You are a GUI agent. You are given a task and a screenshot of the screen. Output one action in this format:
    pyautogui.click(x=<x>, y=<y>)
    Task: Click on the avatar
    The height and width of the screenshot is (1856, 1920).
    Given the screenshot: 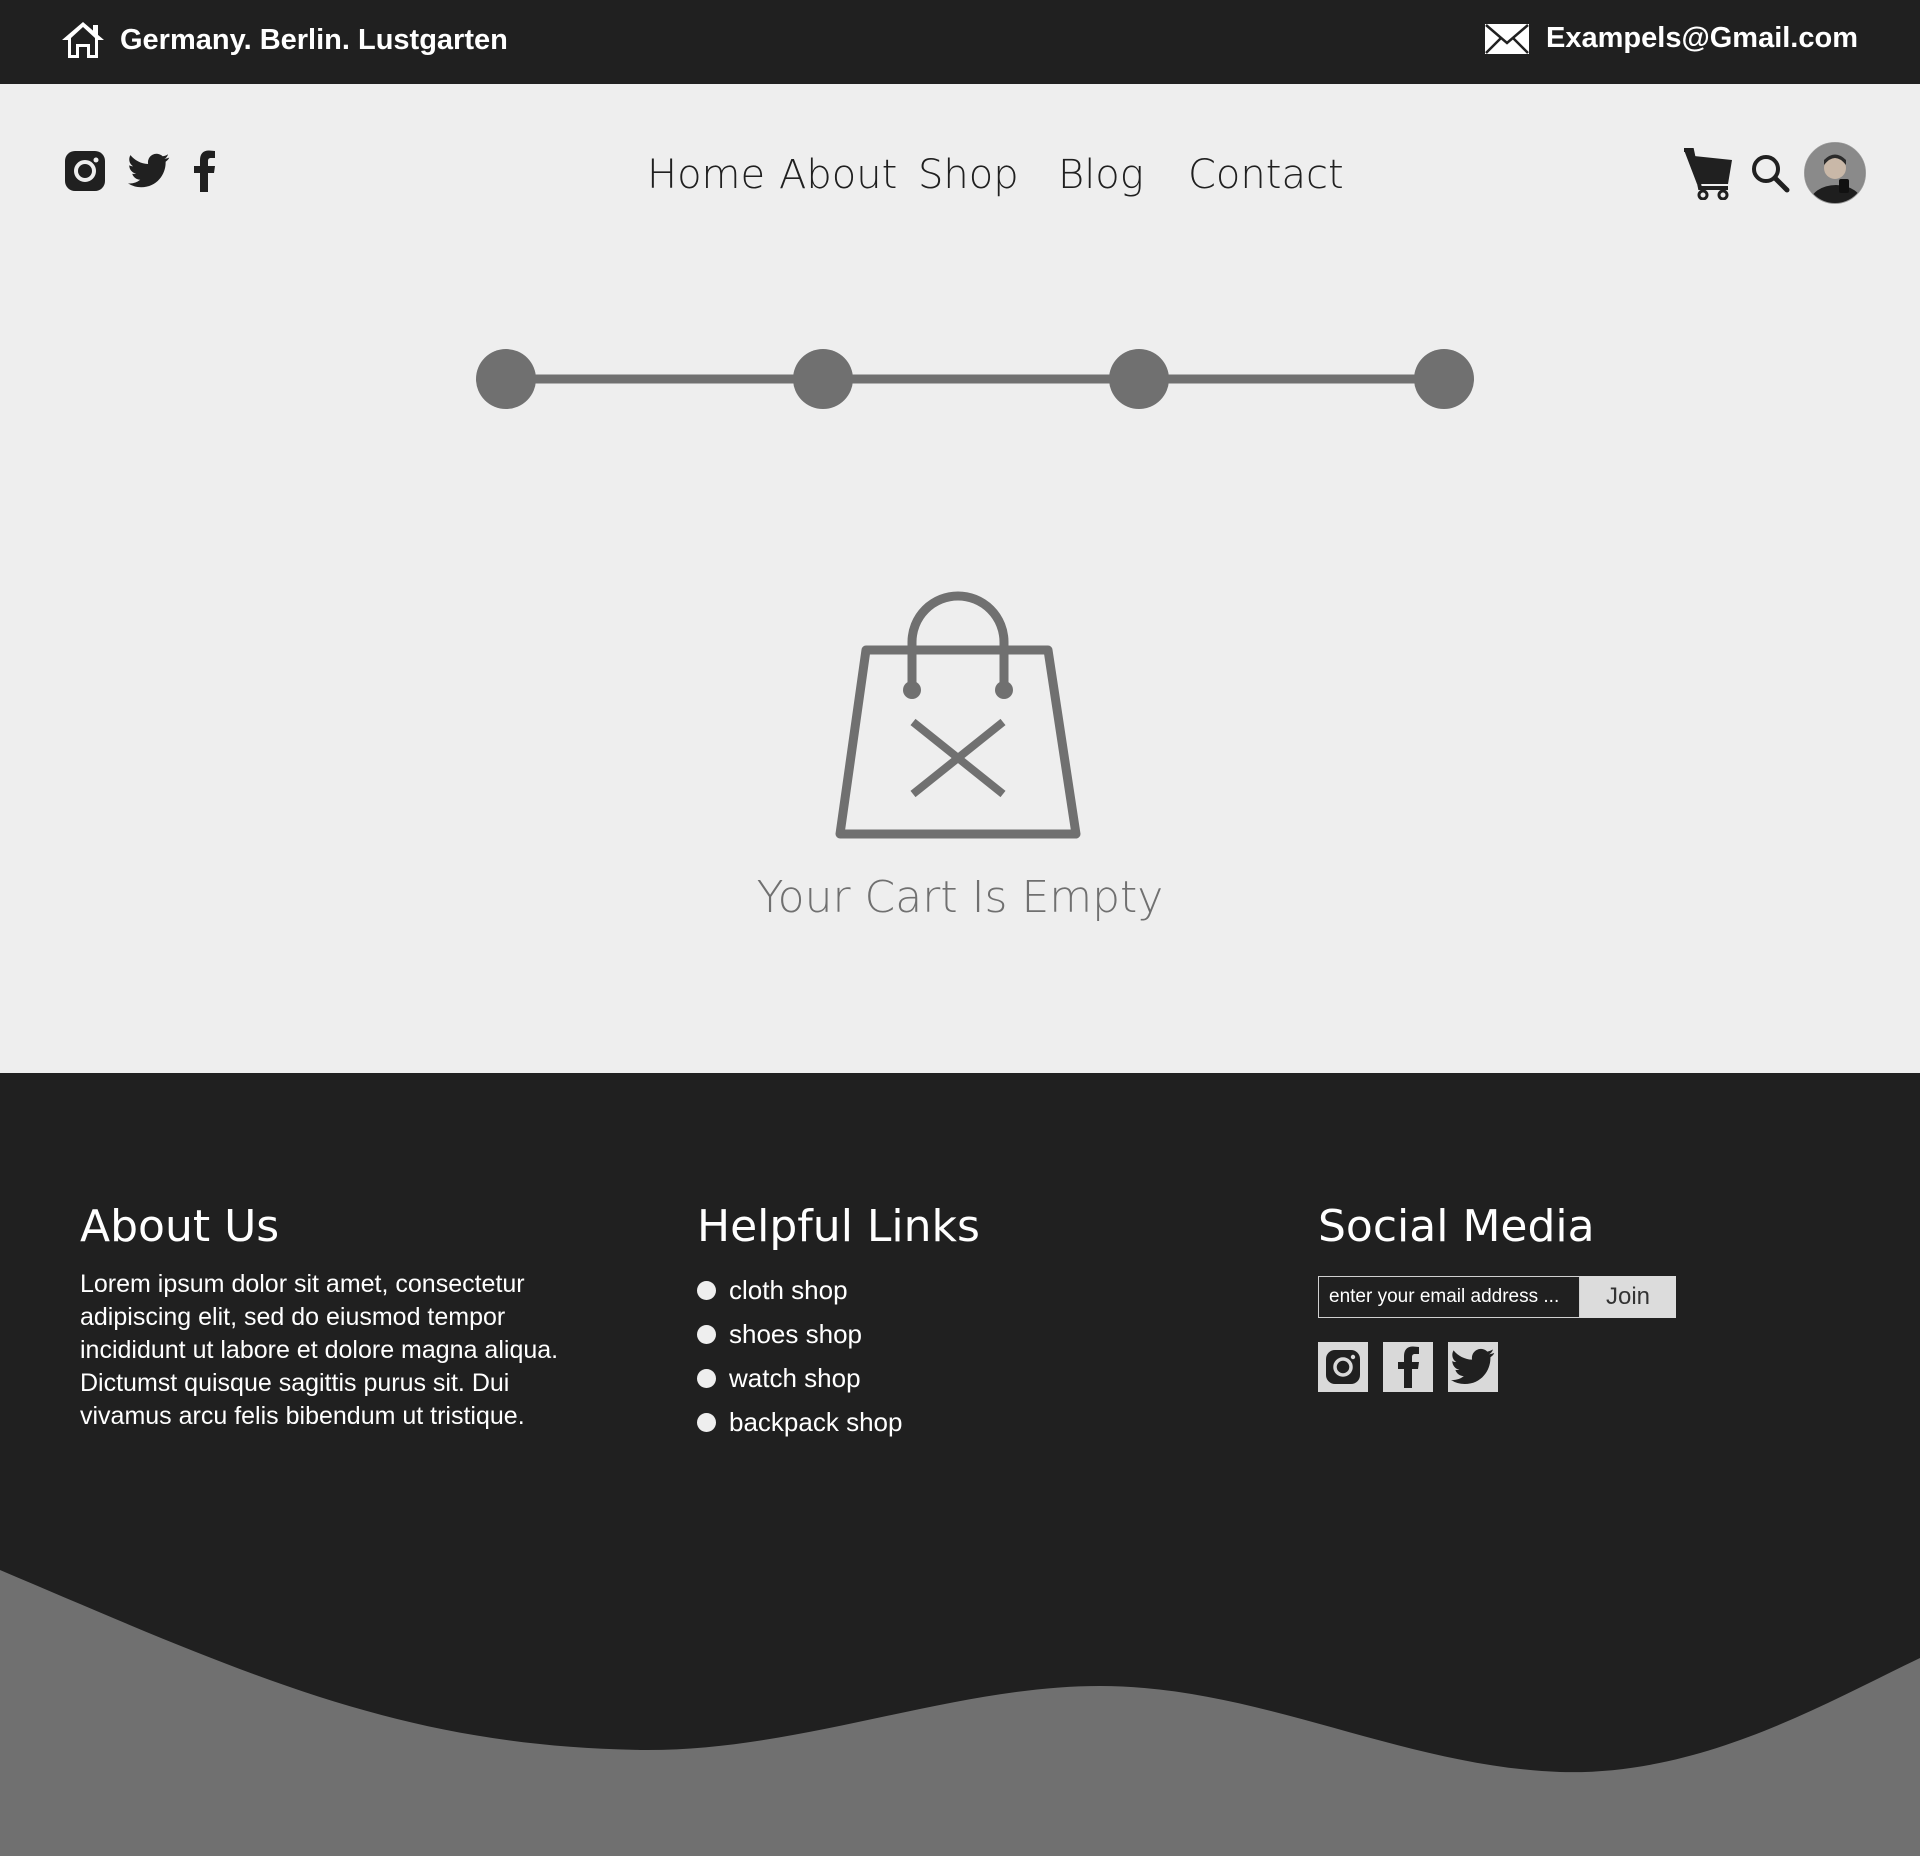 What is the action you would take?
    pyautogui.click(x=1835, y=173)
    